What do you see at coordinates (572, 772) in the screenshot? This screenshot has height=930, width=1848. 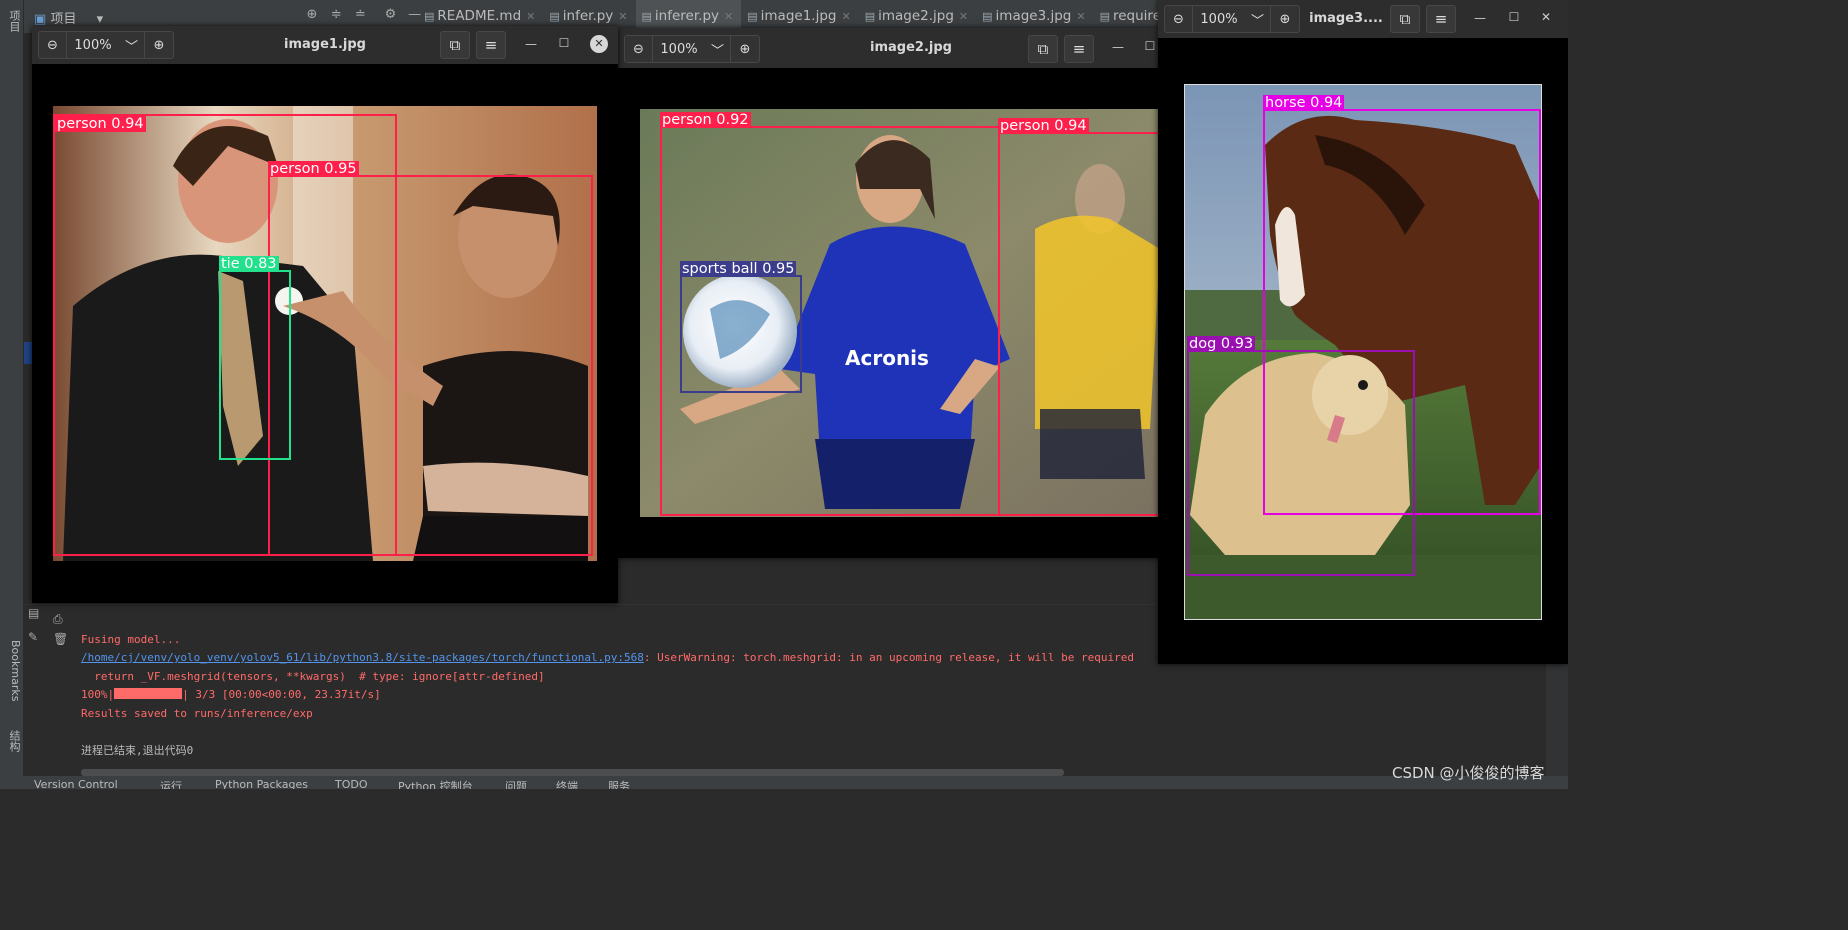 I see `console-horizontal-scrollbar` at bounding box center [572, 772].